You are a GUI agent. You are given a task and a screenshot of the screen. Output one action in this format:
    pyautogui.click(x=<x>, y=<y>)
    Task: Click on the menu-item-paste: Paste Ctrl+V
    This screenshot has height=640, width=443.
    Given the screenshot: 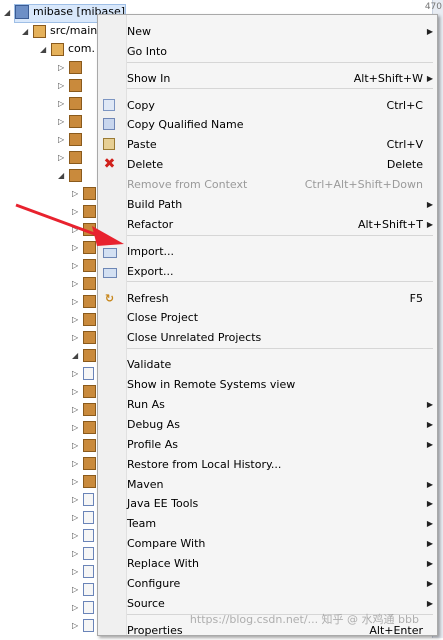 What is the action you would take?
    pyautogui.click(x=267, y=144)
    